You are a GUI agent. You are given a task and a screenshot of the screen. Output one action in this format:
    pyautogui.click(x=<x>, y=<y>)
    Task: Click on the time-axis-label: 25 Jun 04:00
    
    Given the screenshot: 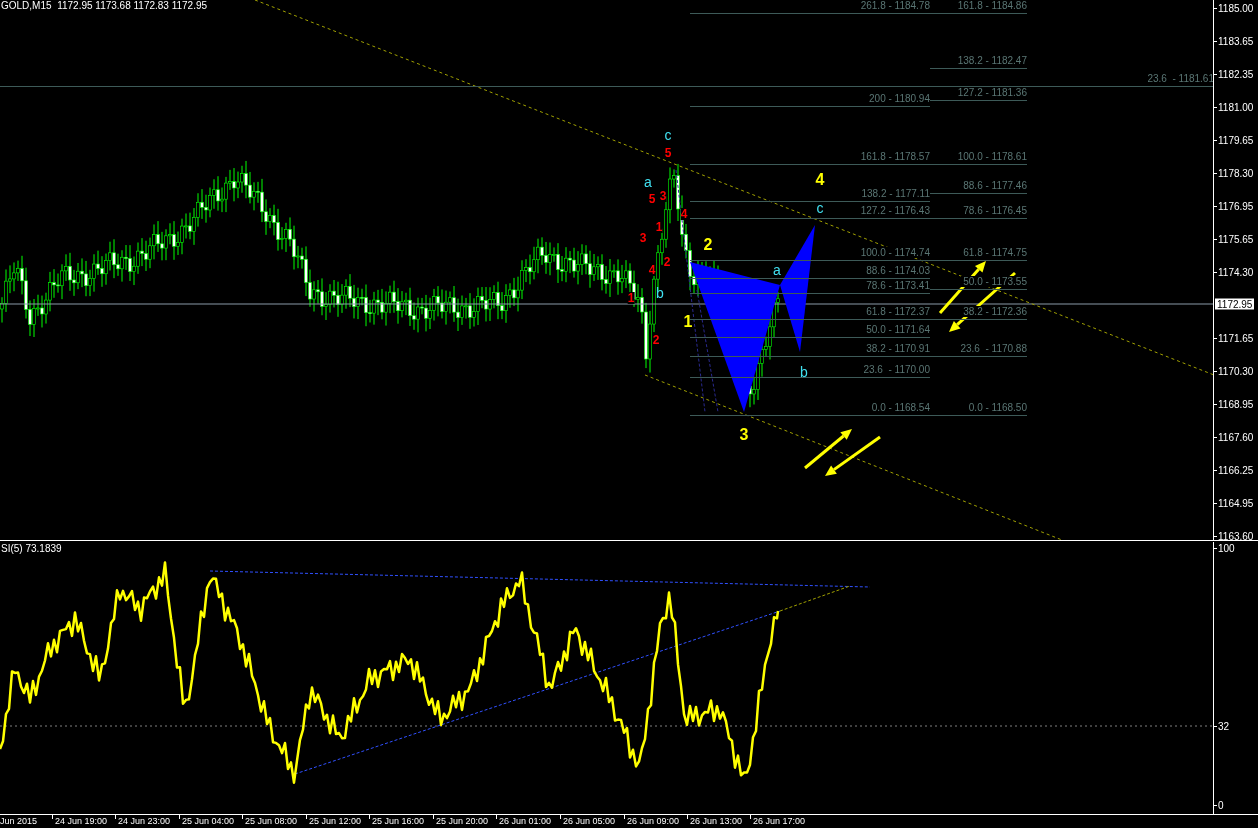 What is the action you would take?
    pyautogui.click(x=208, y=821)
    